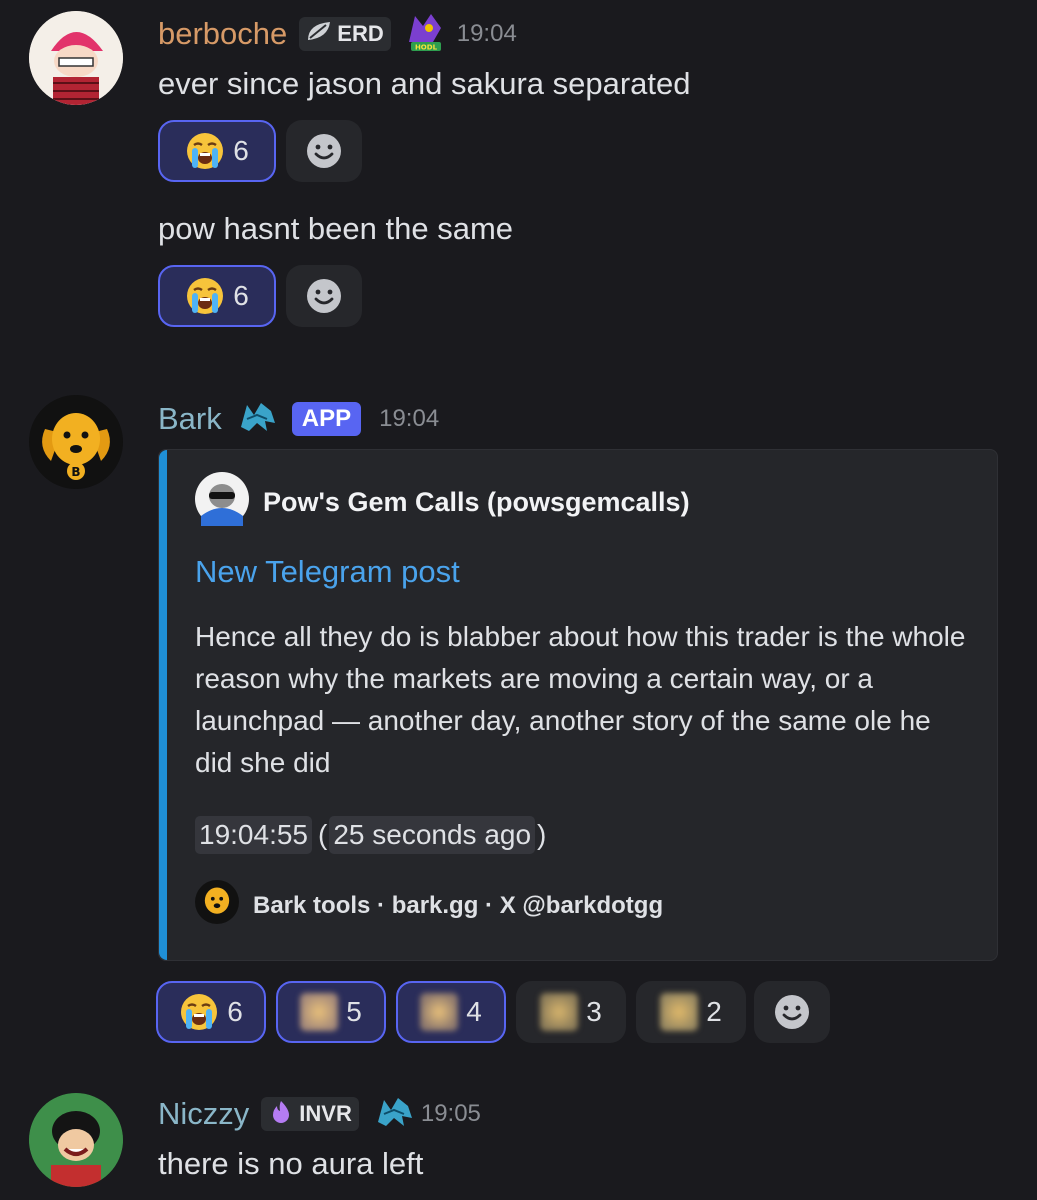  I want to click on reaction-count: 2, so click(714, 1011).